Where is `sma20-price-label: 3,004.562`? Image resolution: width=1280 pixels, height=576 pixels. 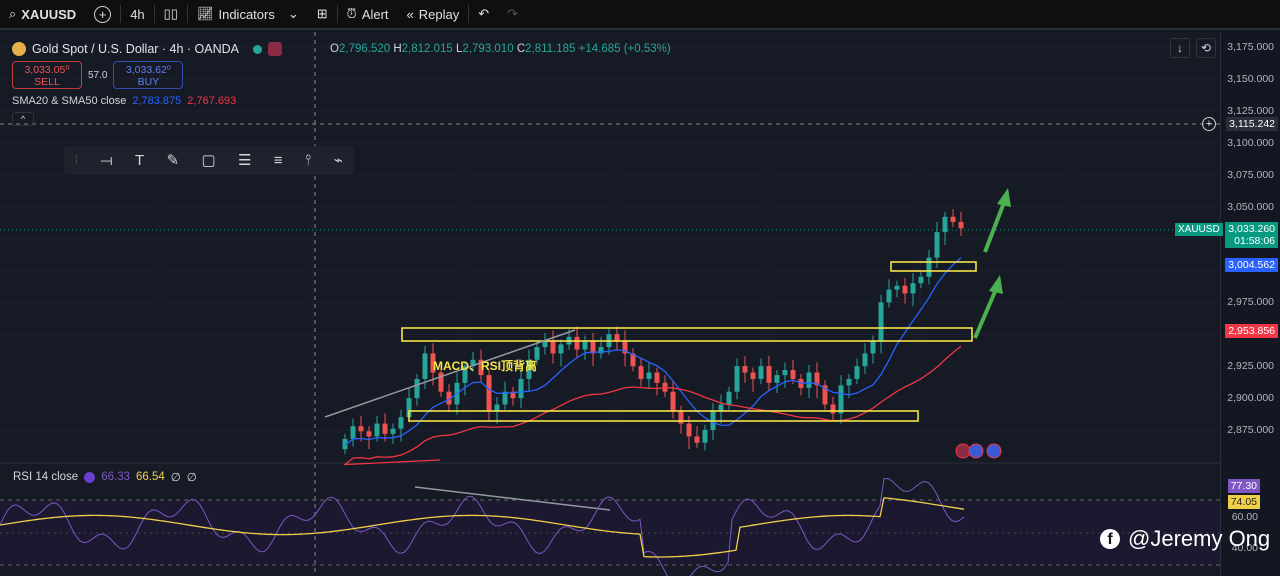
sma20-price-label: 3,004.562 is located at coordinates (1251, 265).